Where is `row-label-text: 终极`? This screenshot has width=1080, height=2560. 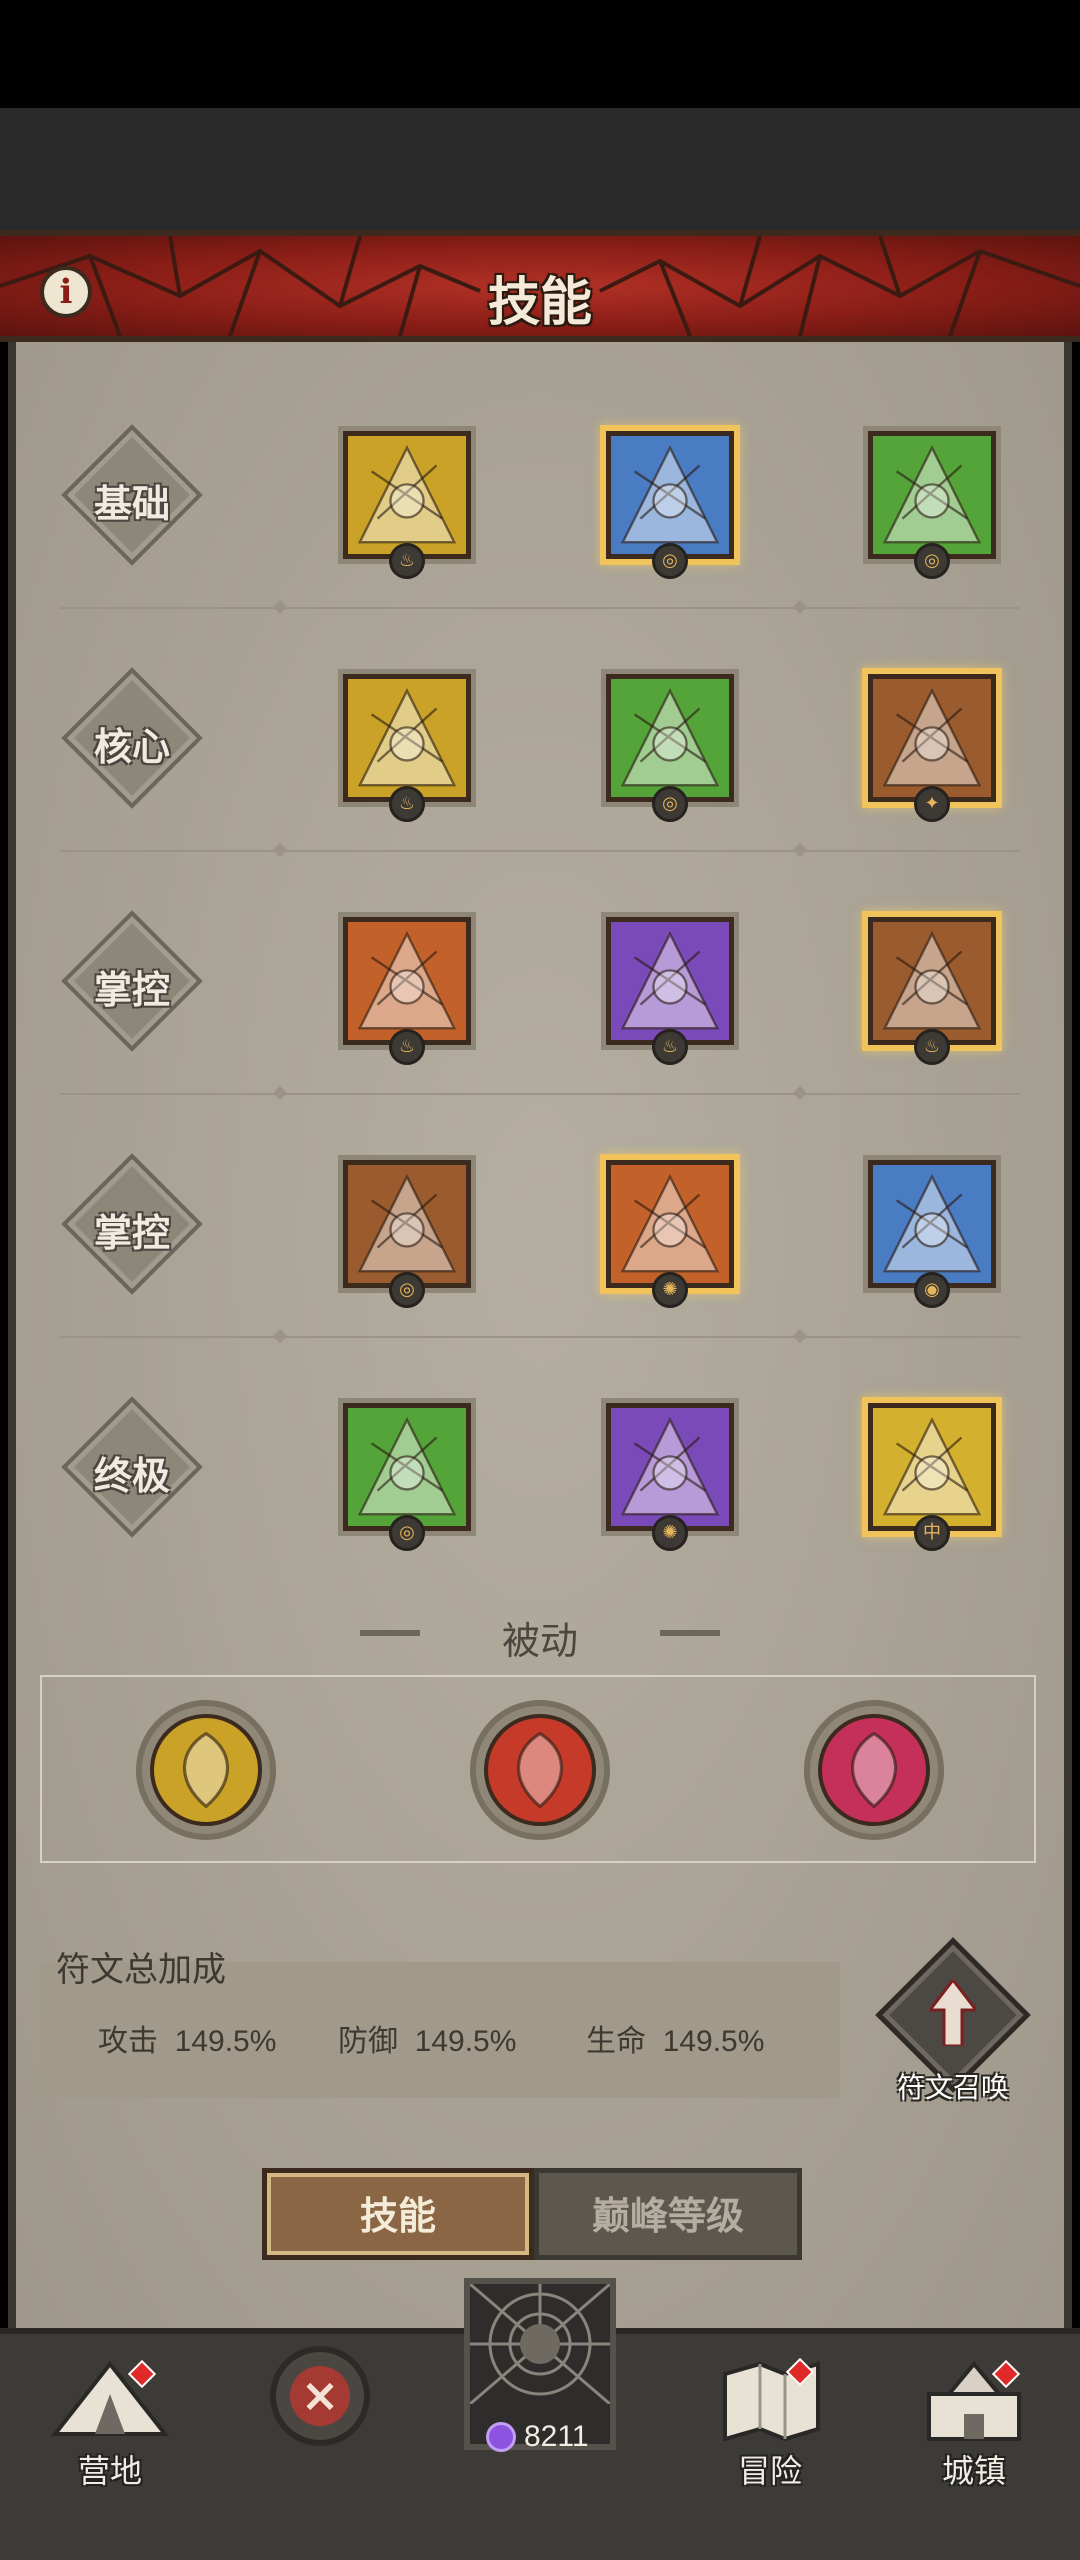
row-label-text: 终极 is located at coordinates (131, 1477).